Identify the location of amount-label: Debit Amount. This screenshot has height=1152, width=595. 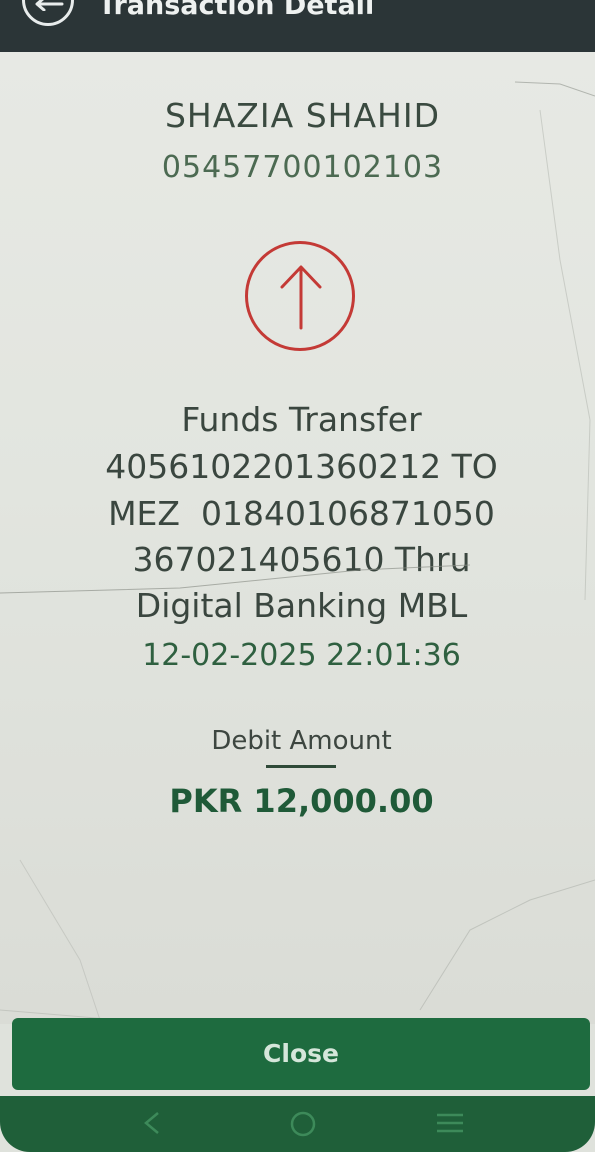
(301, 741).